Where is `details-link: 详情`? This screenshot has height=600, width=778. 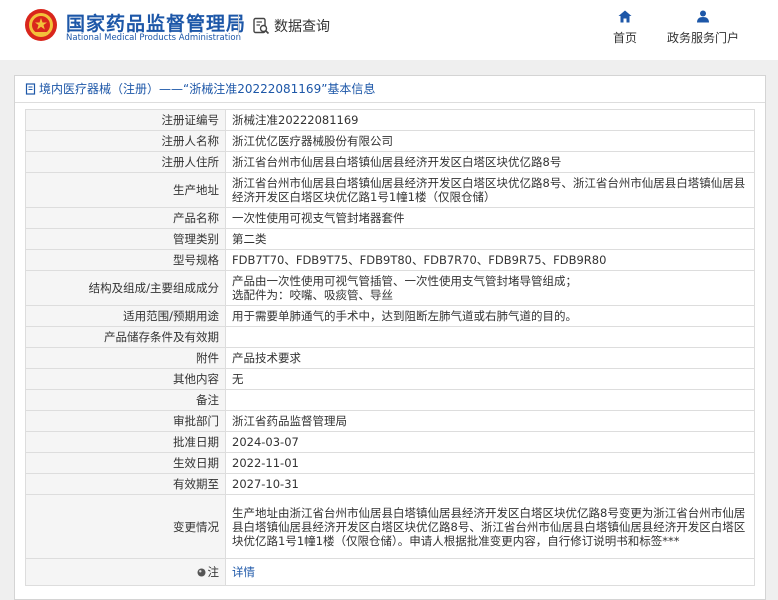 details-link: 详情 is located at coordinates (243, 572).